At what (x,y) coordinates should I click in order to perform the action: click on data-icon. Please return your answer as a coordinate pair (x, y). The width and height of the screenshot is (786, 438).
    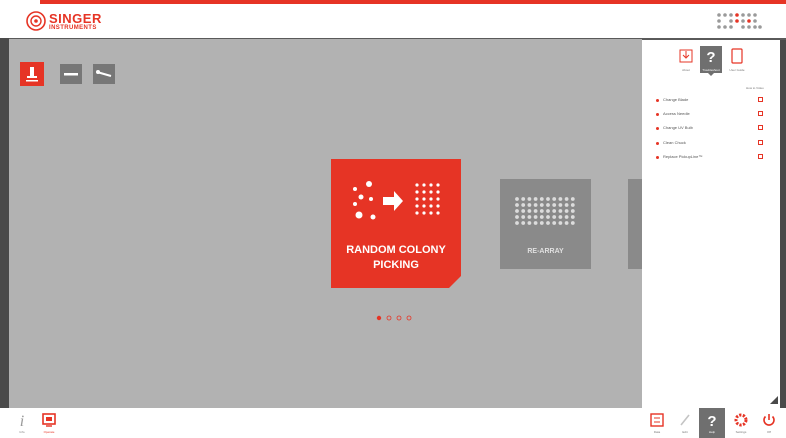
    Looking at the image, I should click on (657, 420).